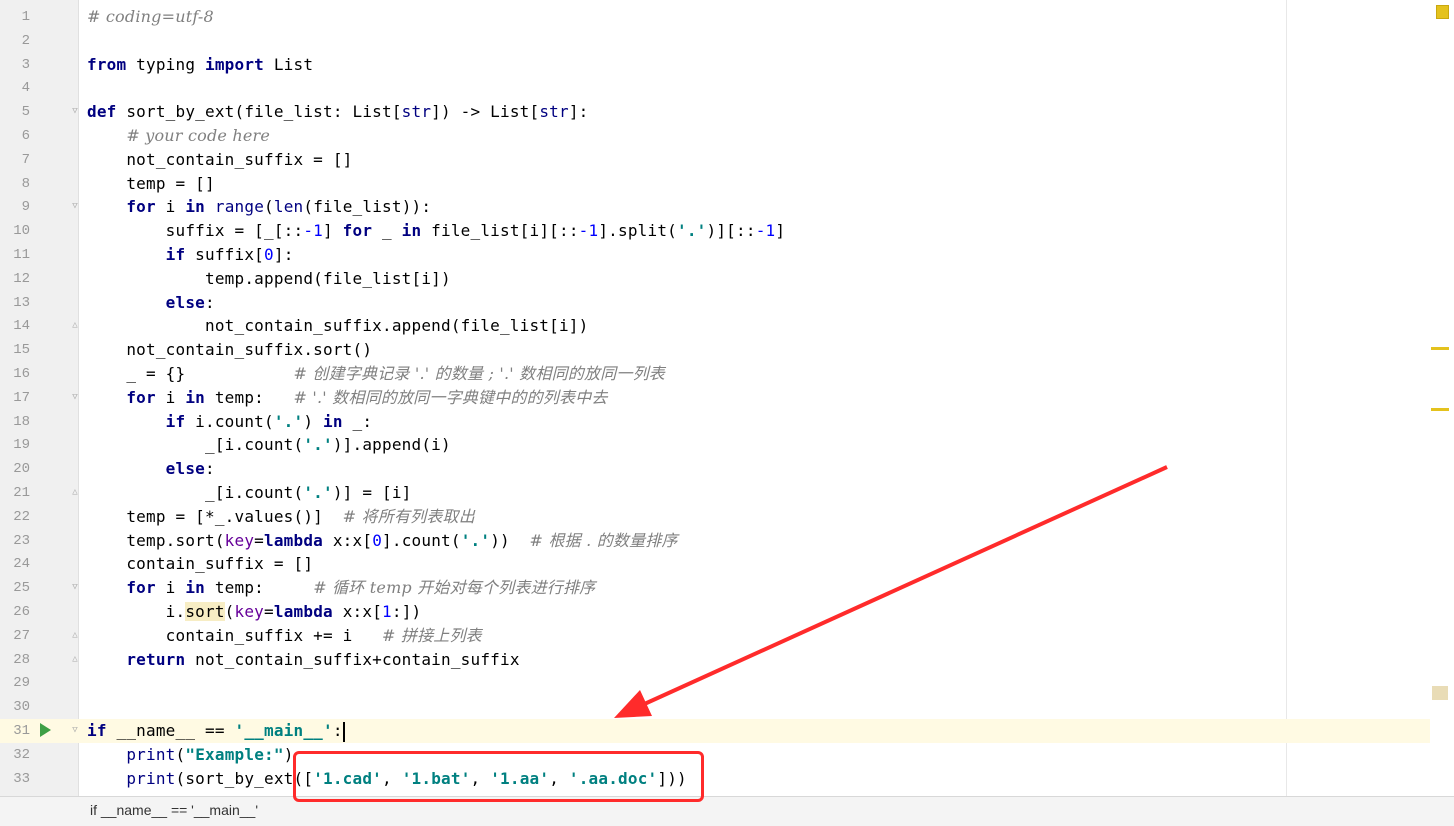  What do you see at coordinates (727, 755) in the screenshot?
I see `code-line: 32 print("Example:")` at bounding box center [727, 755].